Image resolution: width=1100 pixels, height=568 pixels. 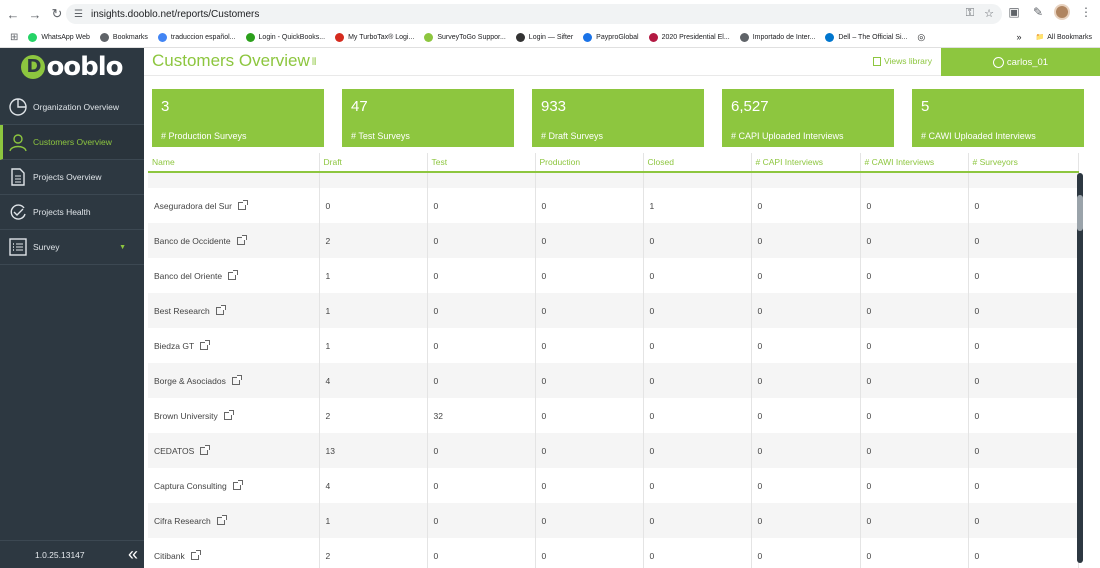 I want to click on back-icon: ←, so click(x=13, y=14).